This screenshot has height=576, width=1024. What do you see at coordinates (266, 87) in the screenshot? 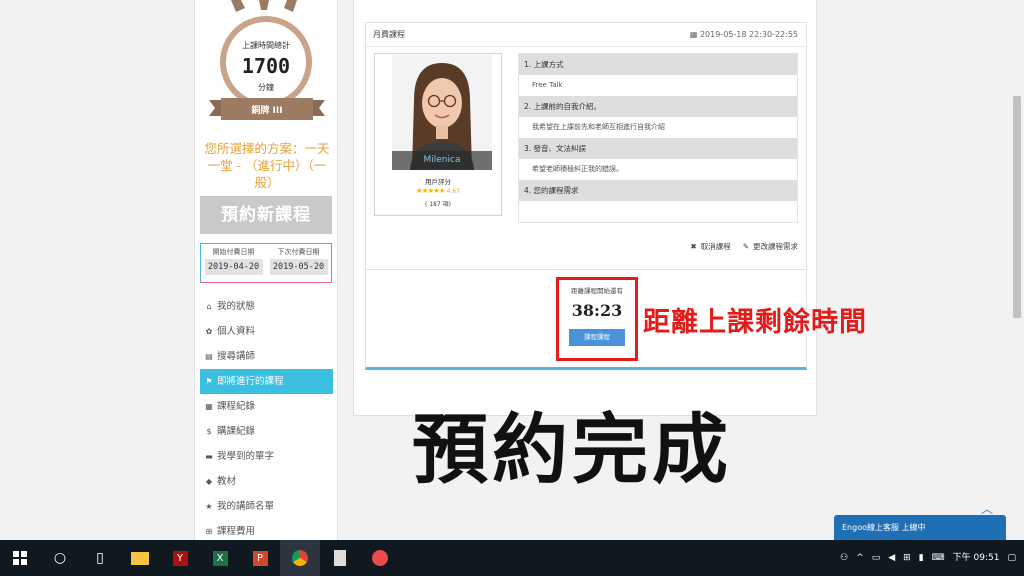
I see `medal-unit: 分鐘` at bounding box center [266, 87].